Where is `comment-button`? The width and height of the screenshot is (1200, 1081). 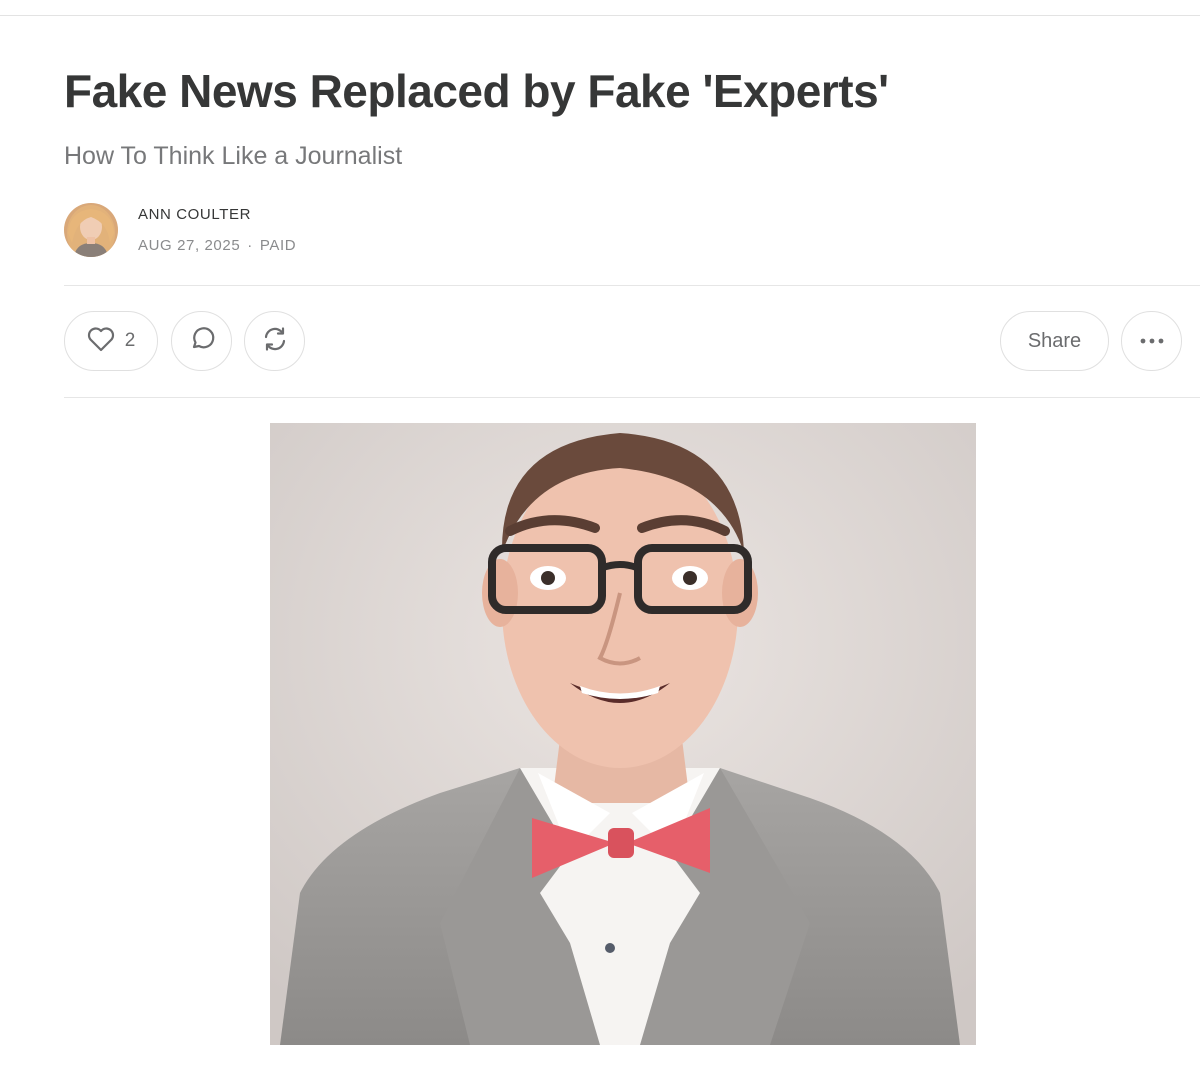 comment-button is located at coordinates (201, 341).